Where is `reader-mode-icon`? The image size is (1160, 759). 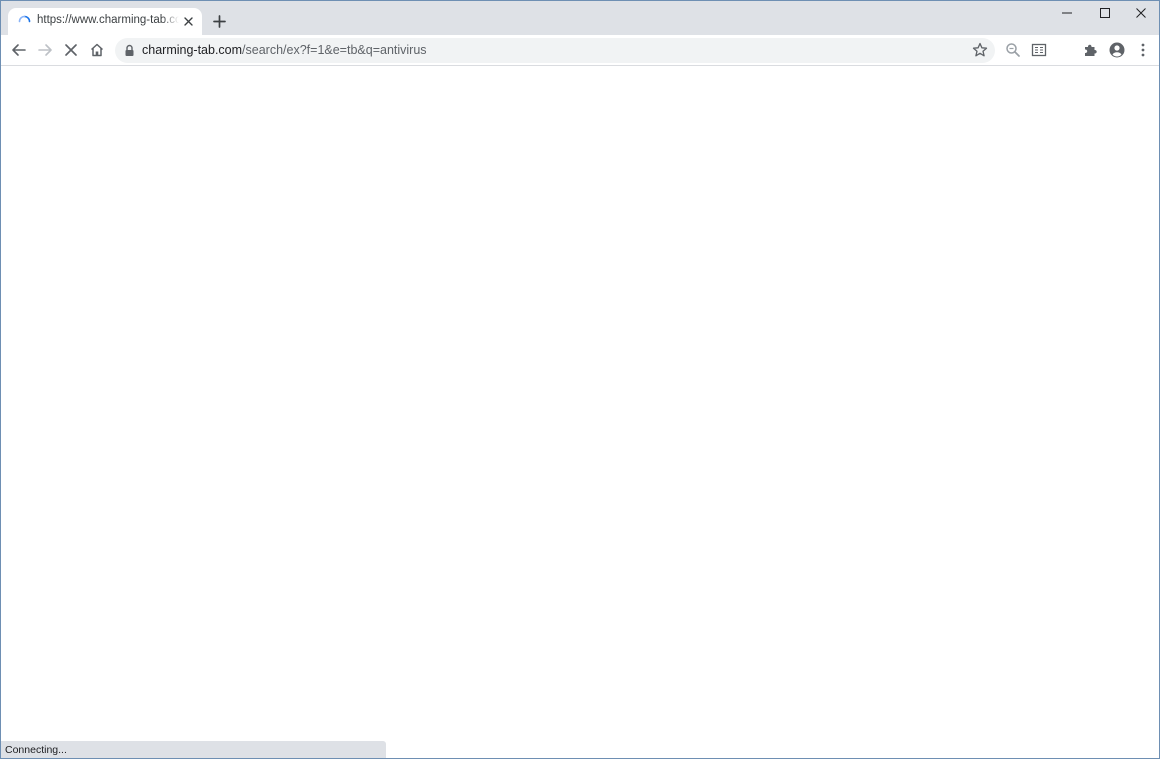 reader-mode-icon is located at coordinates (1039, 50).